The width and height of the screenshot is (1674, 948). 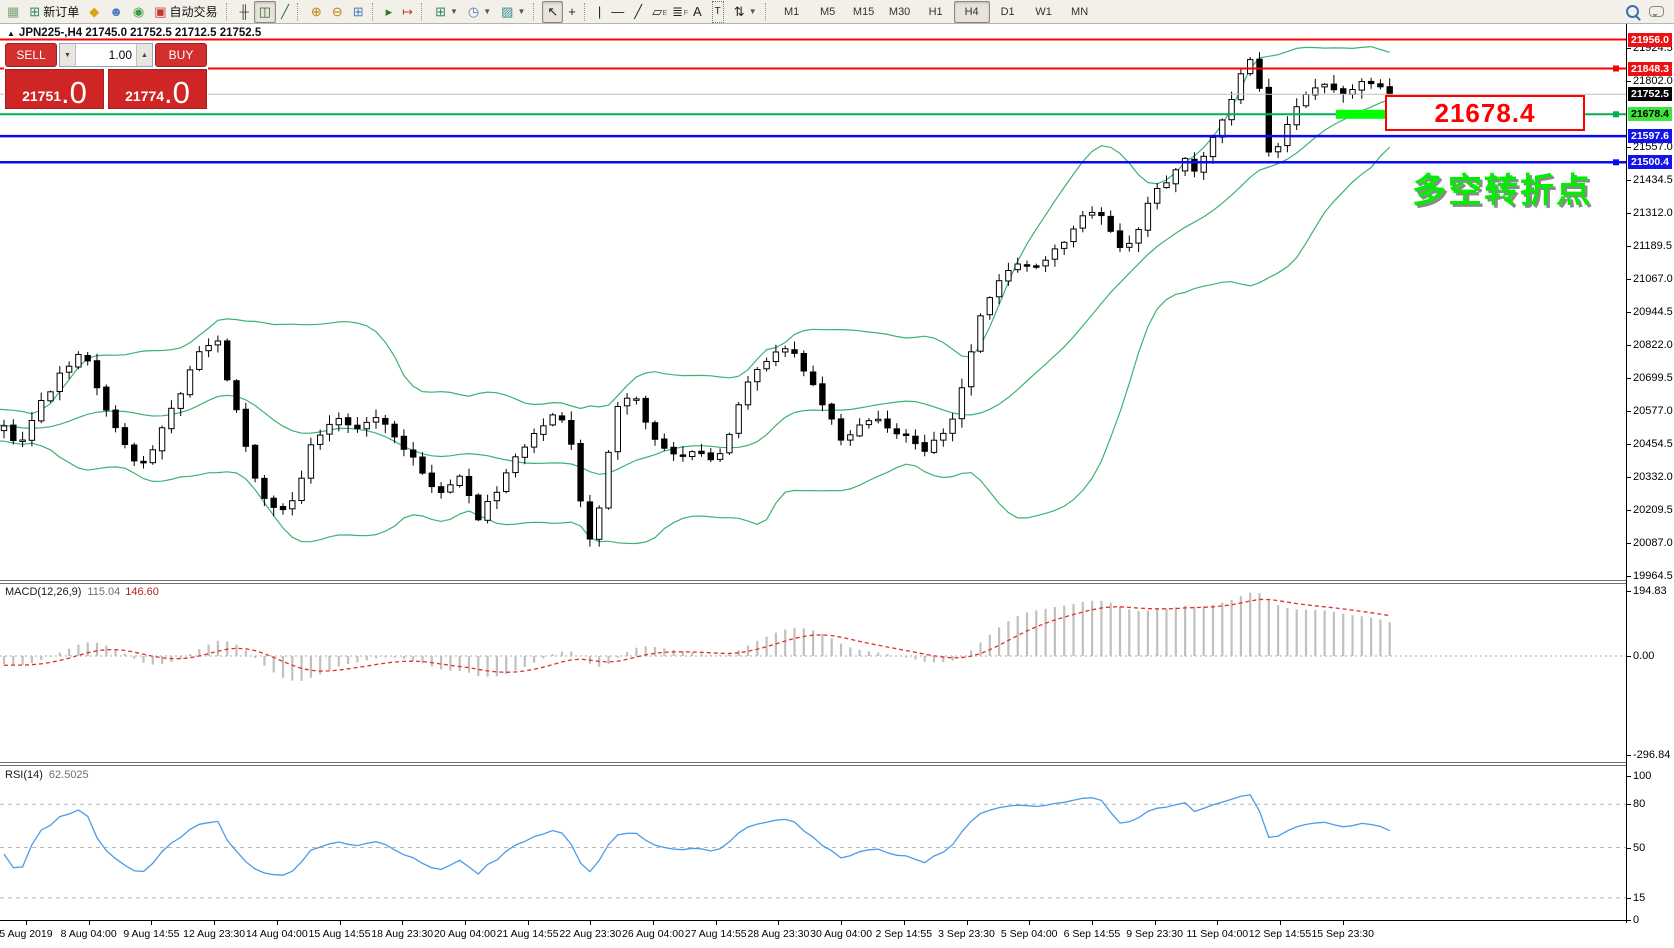 What do you see at coordinates (864, 12) in the screenshot?
I see `timeframe-m15-button: M15` at bounding box center [864, 12].